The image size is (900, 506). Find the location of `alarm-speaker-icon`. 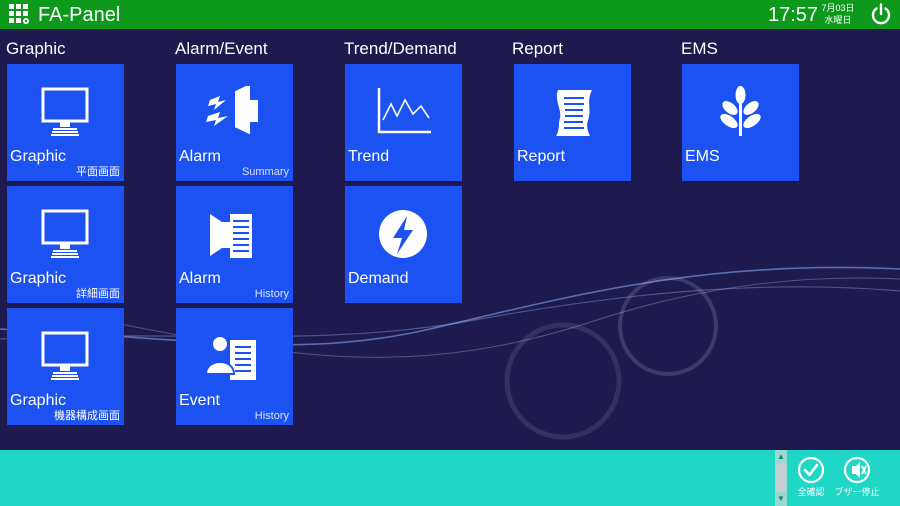

alarm-speaker-icon is located at coordinates (232, 110).